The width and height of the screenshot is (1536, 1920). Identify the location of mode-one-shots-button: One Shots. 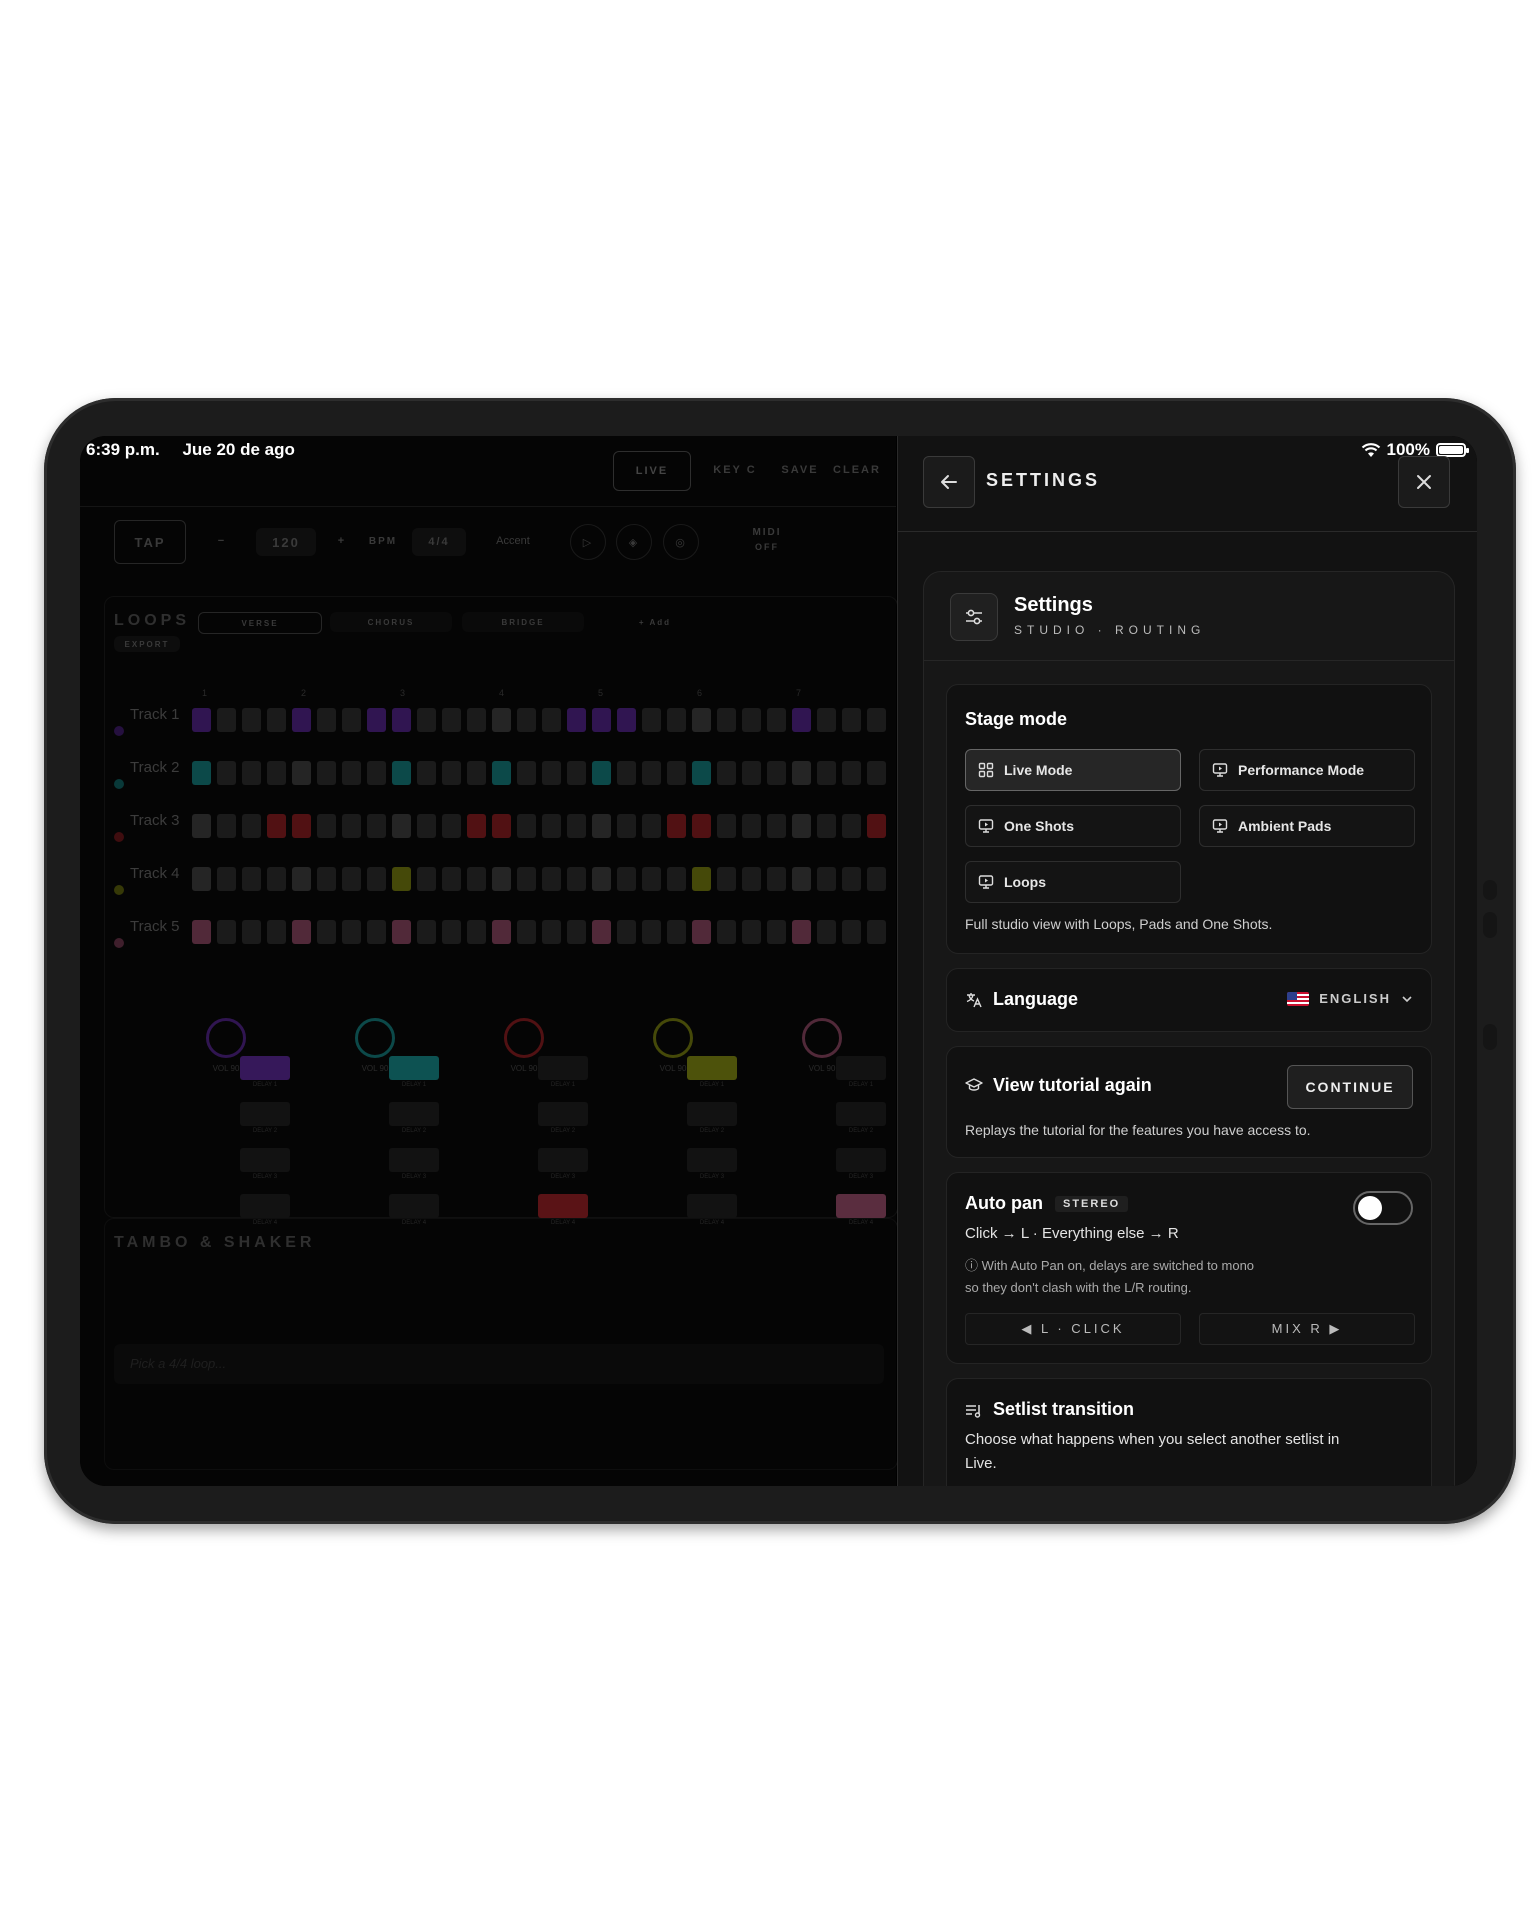
(1073, 826).